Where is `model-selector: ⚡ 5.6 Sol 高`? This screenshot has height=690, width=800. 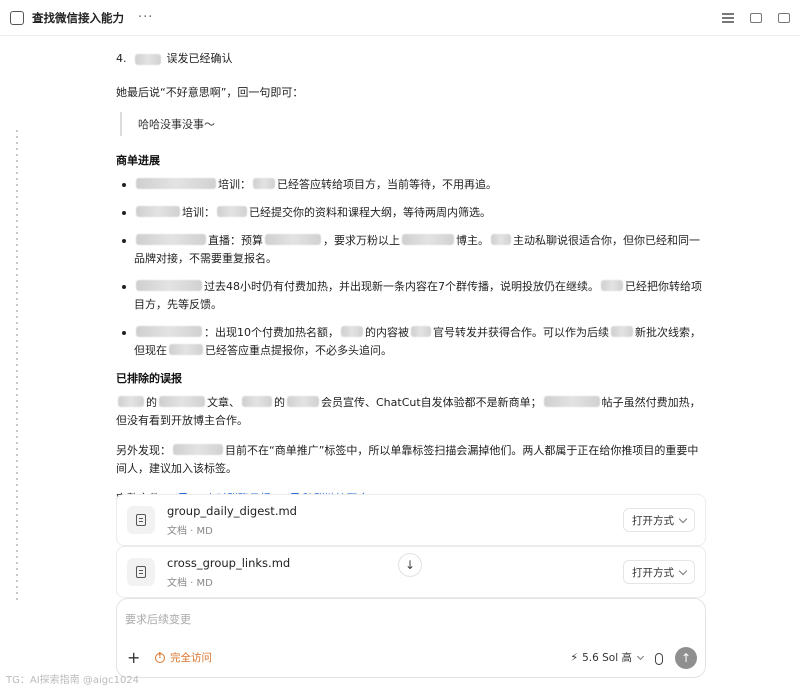 model-selector: ⚡ 5.6 Sol 高 is located at coordinates (607, 657).